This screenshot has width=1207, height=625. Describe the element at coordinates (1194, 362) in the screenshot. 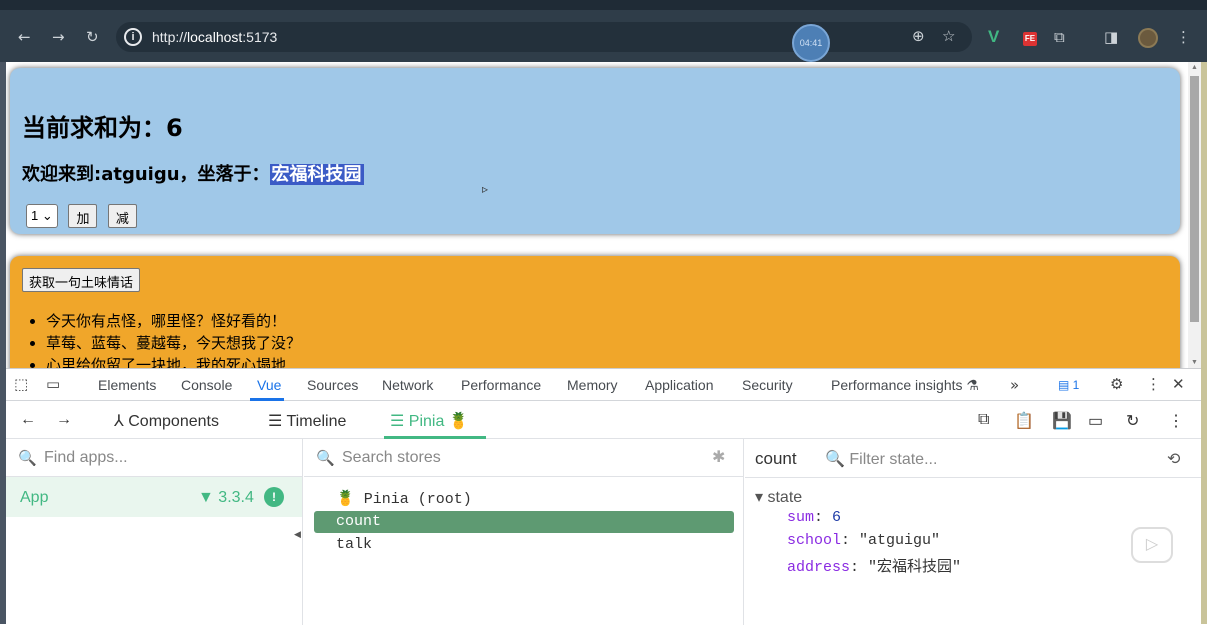

I see `scroll-down-arrow-icon: ▼` at that location.